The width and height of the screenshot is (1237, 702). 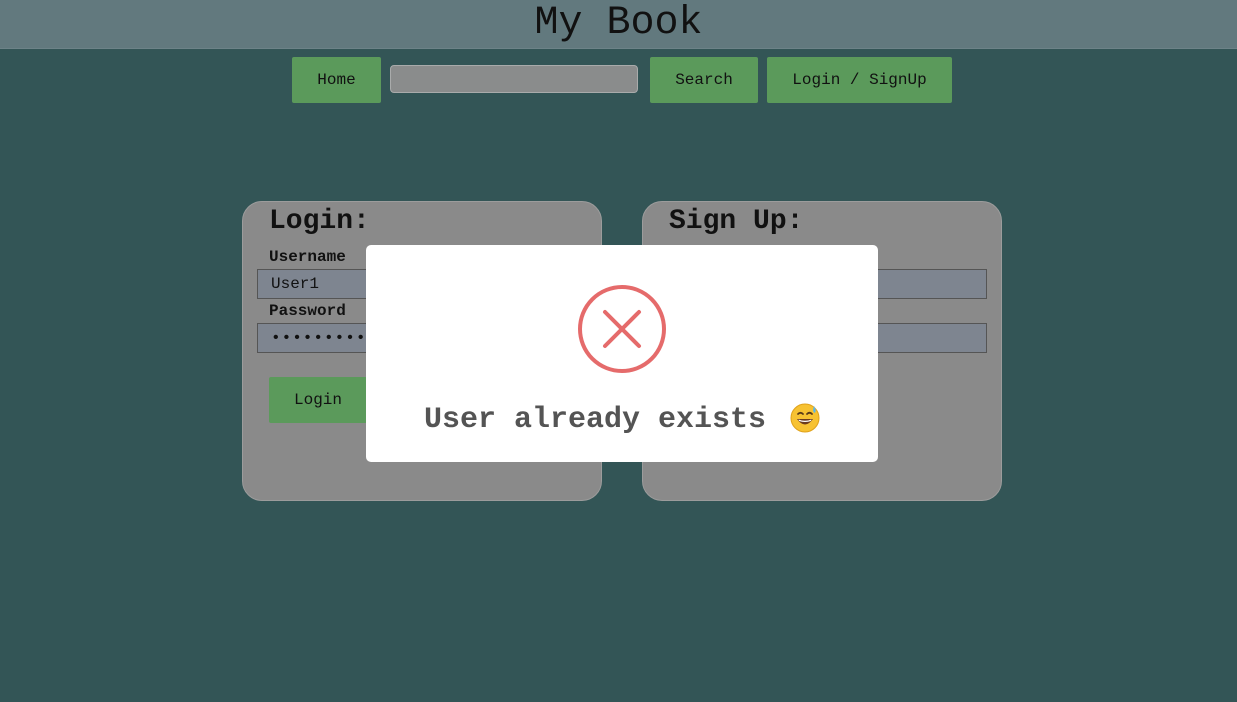 I want to click on header-bar: My Book, so click(x=618, y=24).